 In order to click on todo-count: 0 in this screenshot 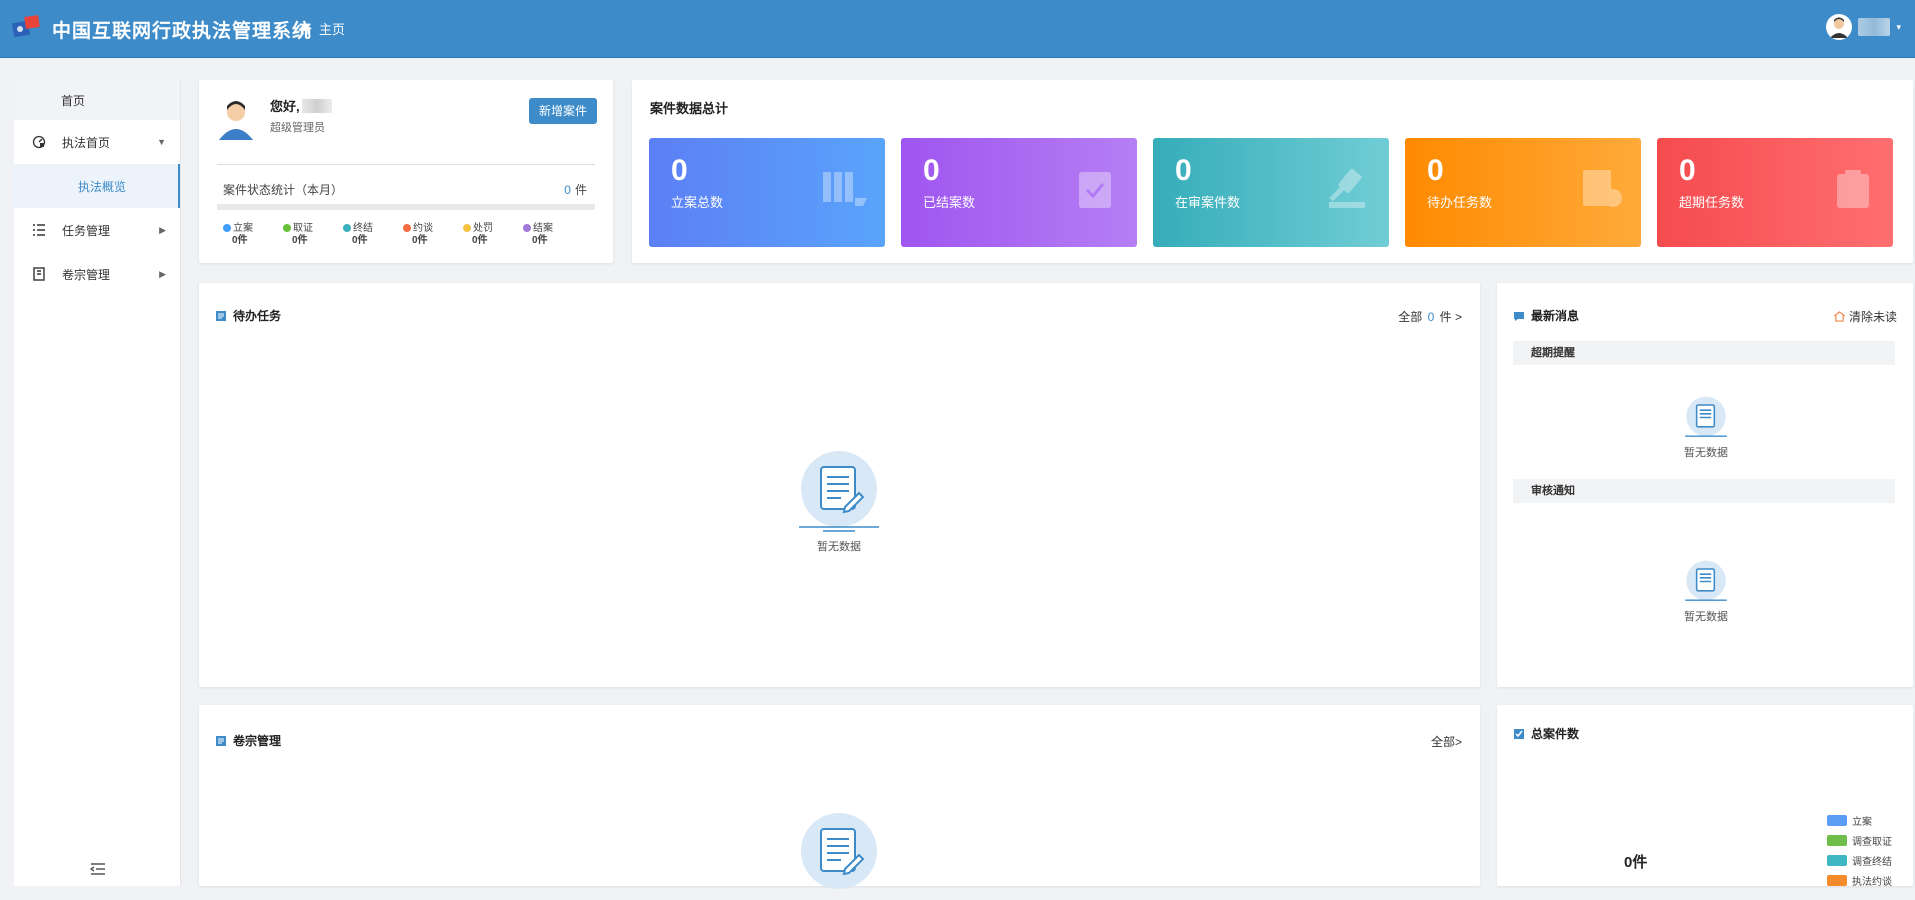, I will do `click(1431, 317)`.